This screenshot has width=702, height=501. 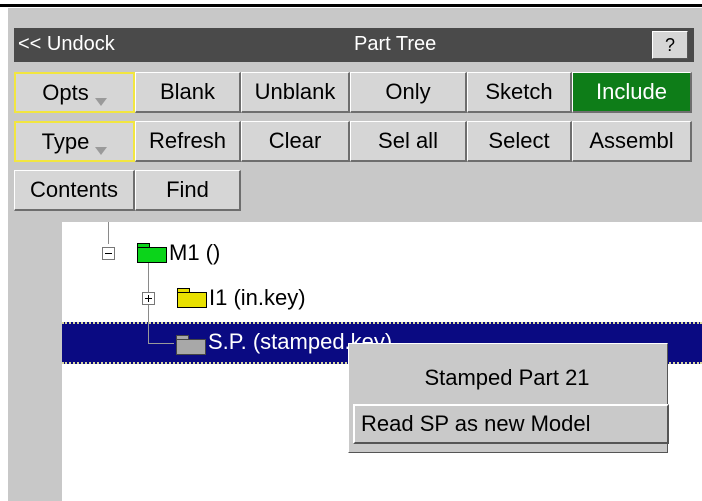 I want to click on undock-button: << Undock, so click(x=66, y=44).